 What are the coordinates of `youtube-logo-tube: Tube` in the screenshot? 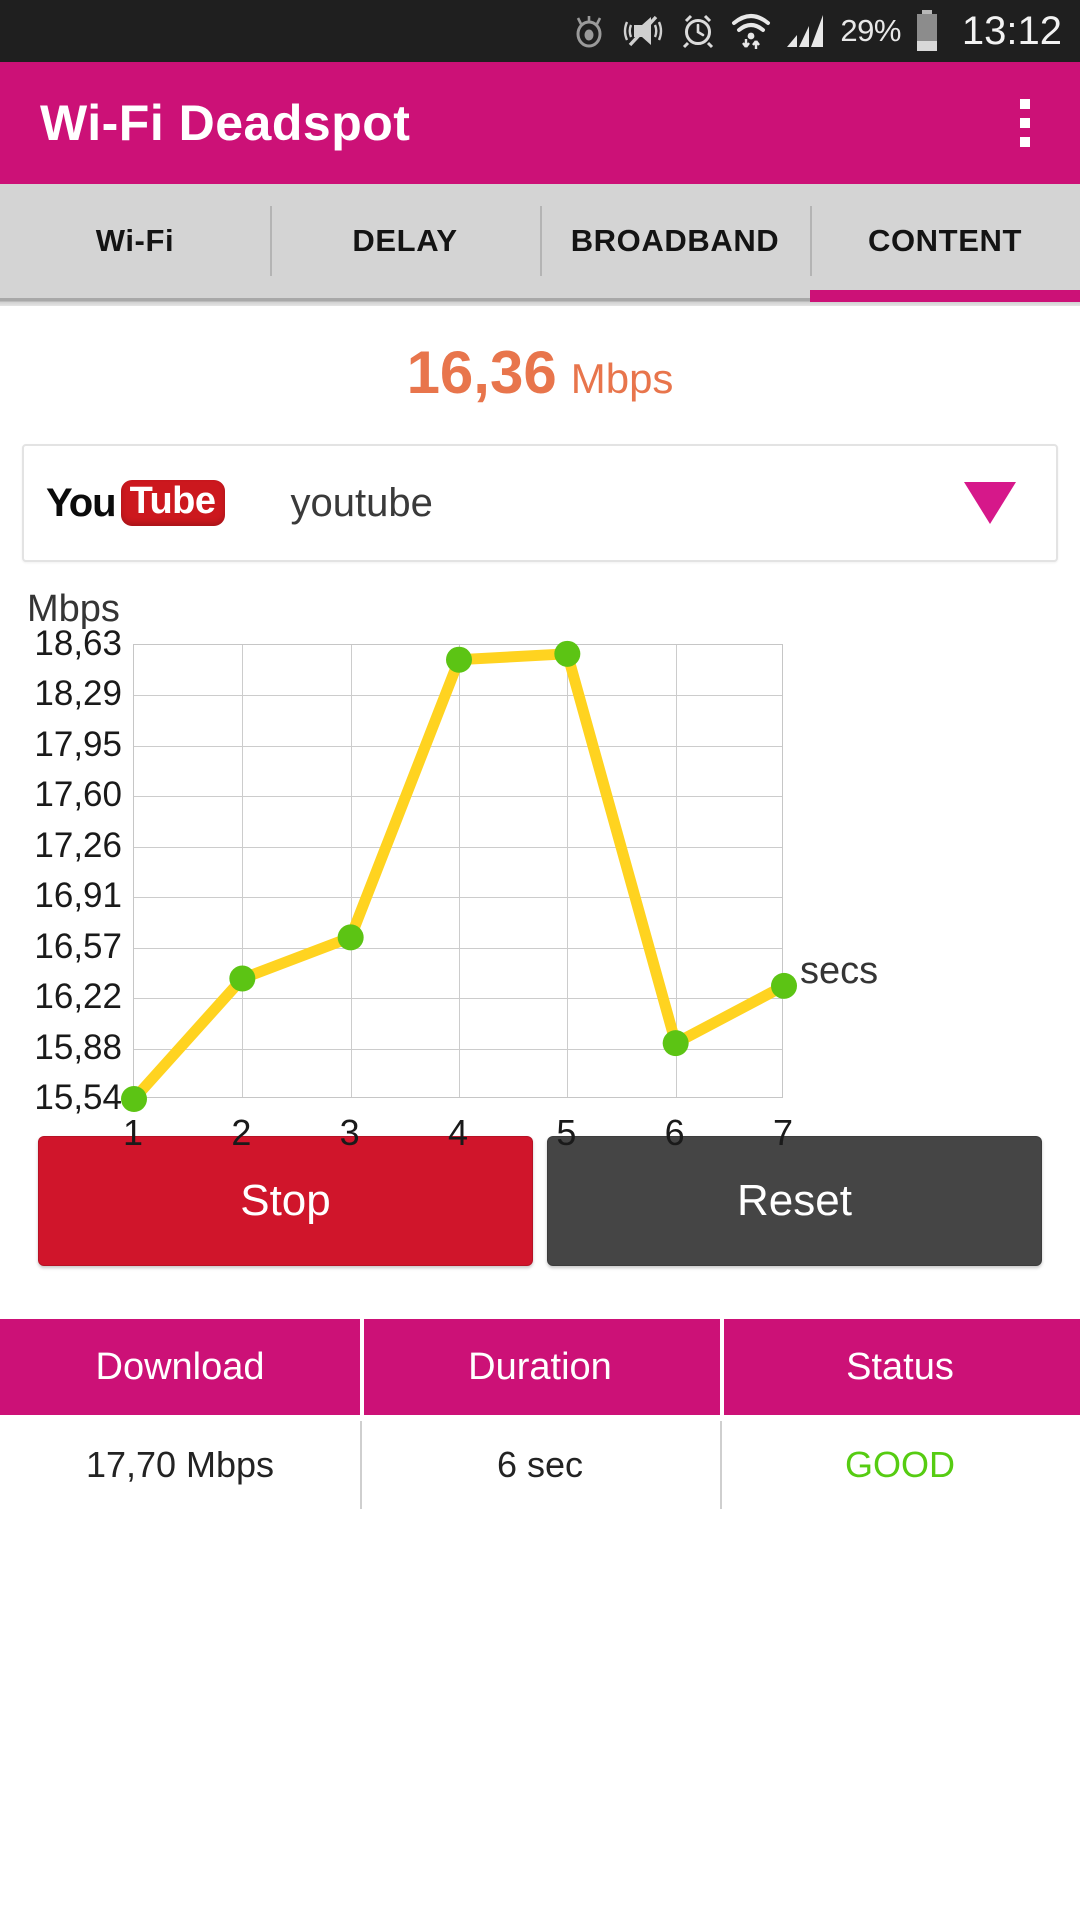 It's located at (172, 503).